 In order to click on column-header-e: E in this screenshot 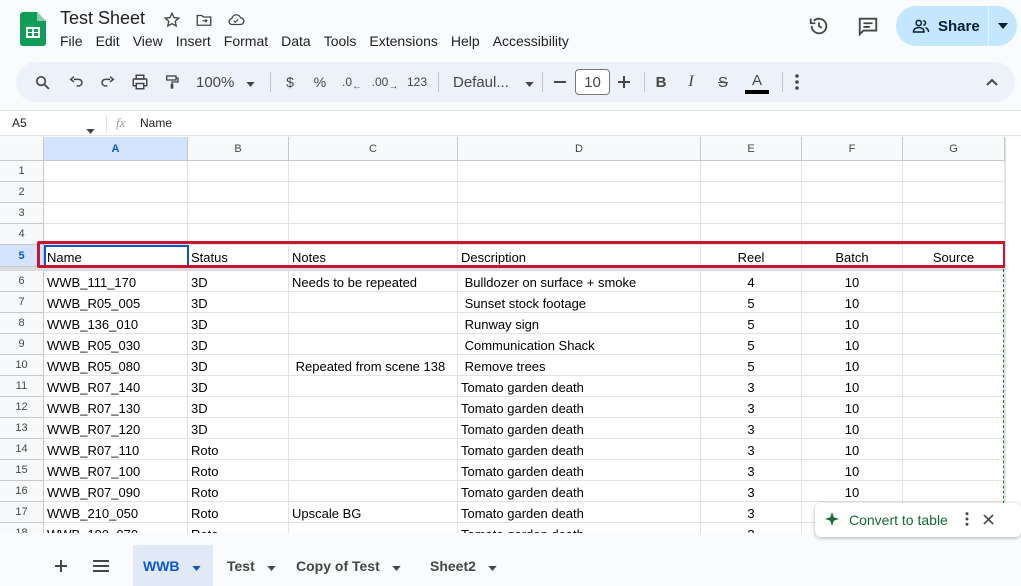, I will do `click(751, 149)`.